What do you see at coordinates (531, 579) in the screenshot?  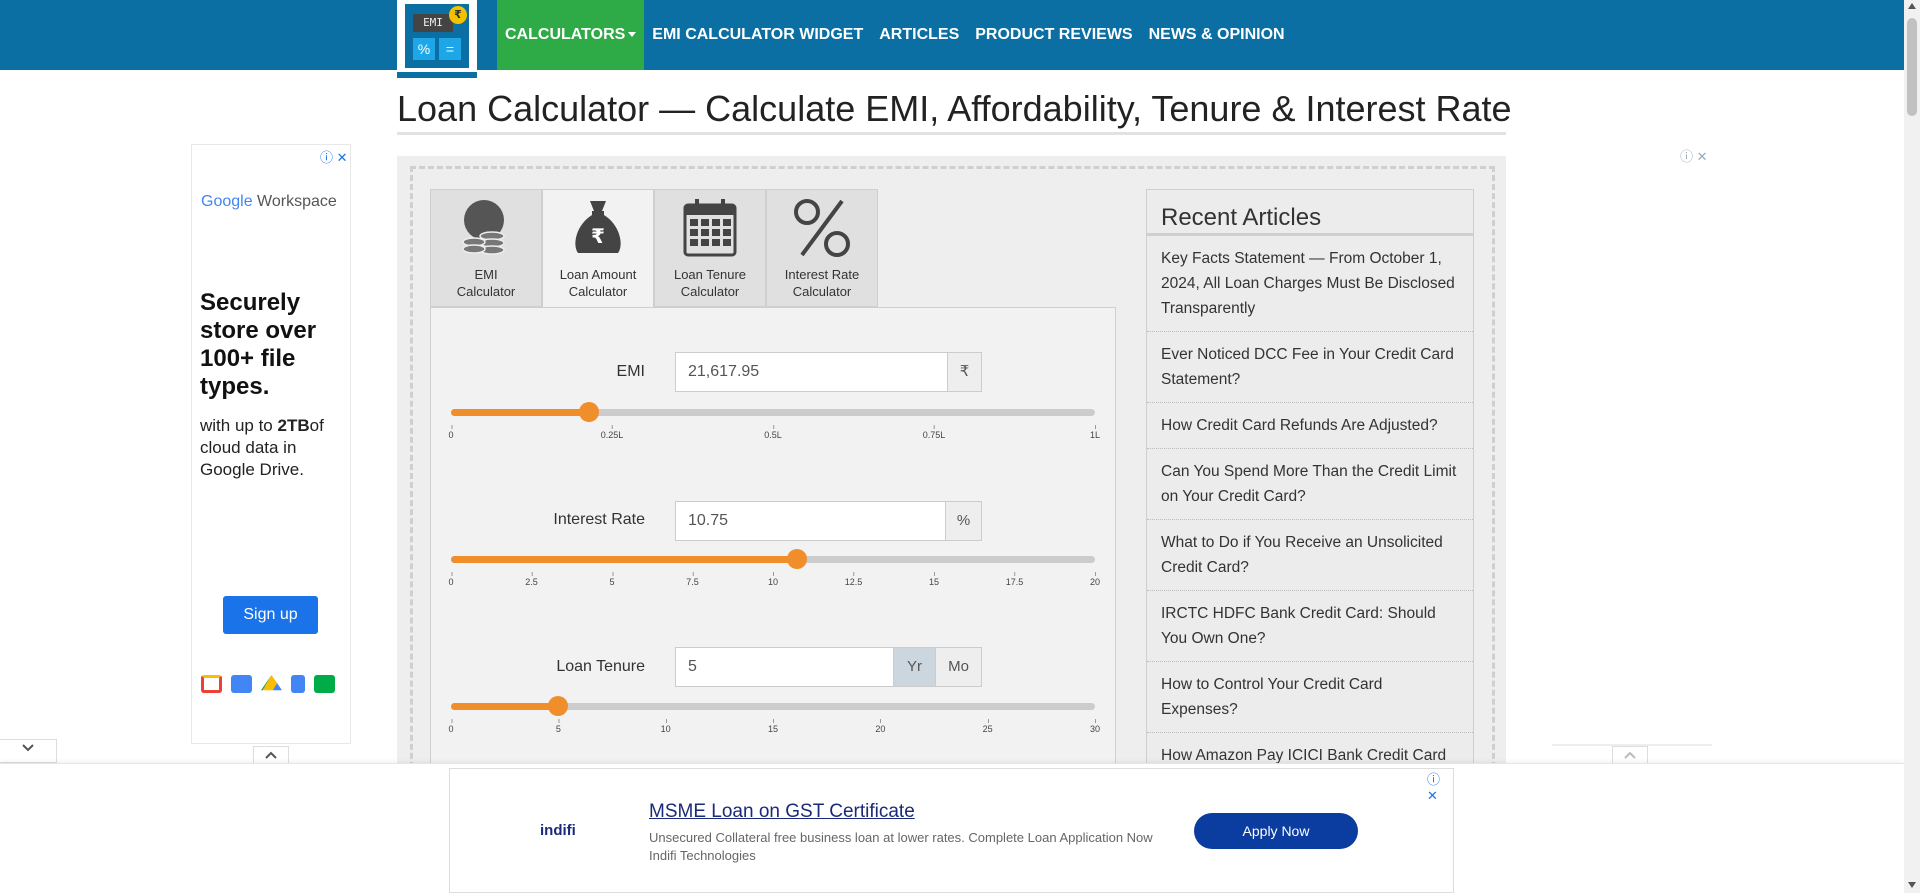 I see `slider-tick-label: 2.5` at bounding box center [531, 579].